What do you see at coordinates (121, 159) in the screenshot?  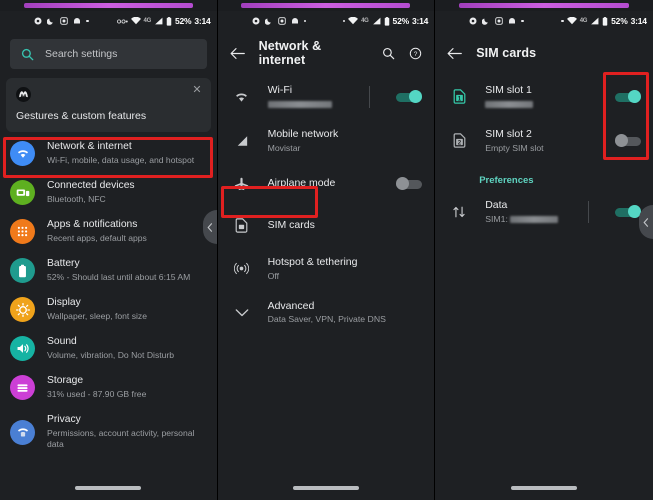 I see `row-subtitle: Wi-Fi, mobile, data usage, and hotspot` at bounding box center [121, 159].